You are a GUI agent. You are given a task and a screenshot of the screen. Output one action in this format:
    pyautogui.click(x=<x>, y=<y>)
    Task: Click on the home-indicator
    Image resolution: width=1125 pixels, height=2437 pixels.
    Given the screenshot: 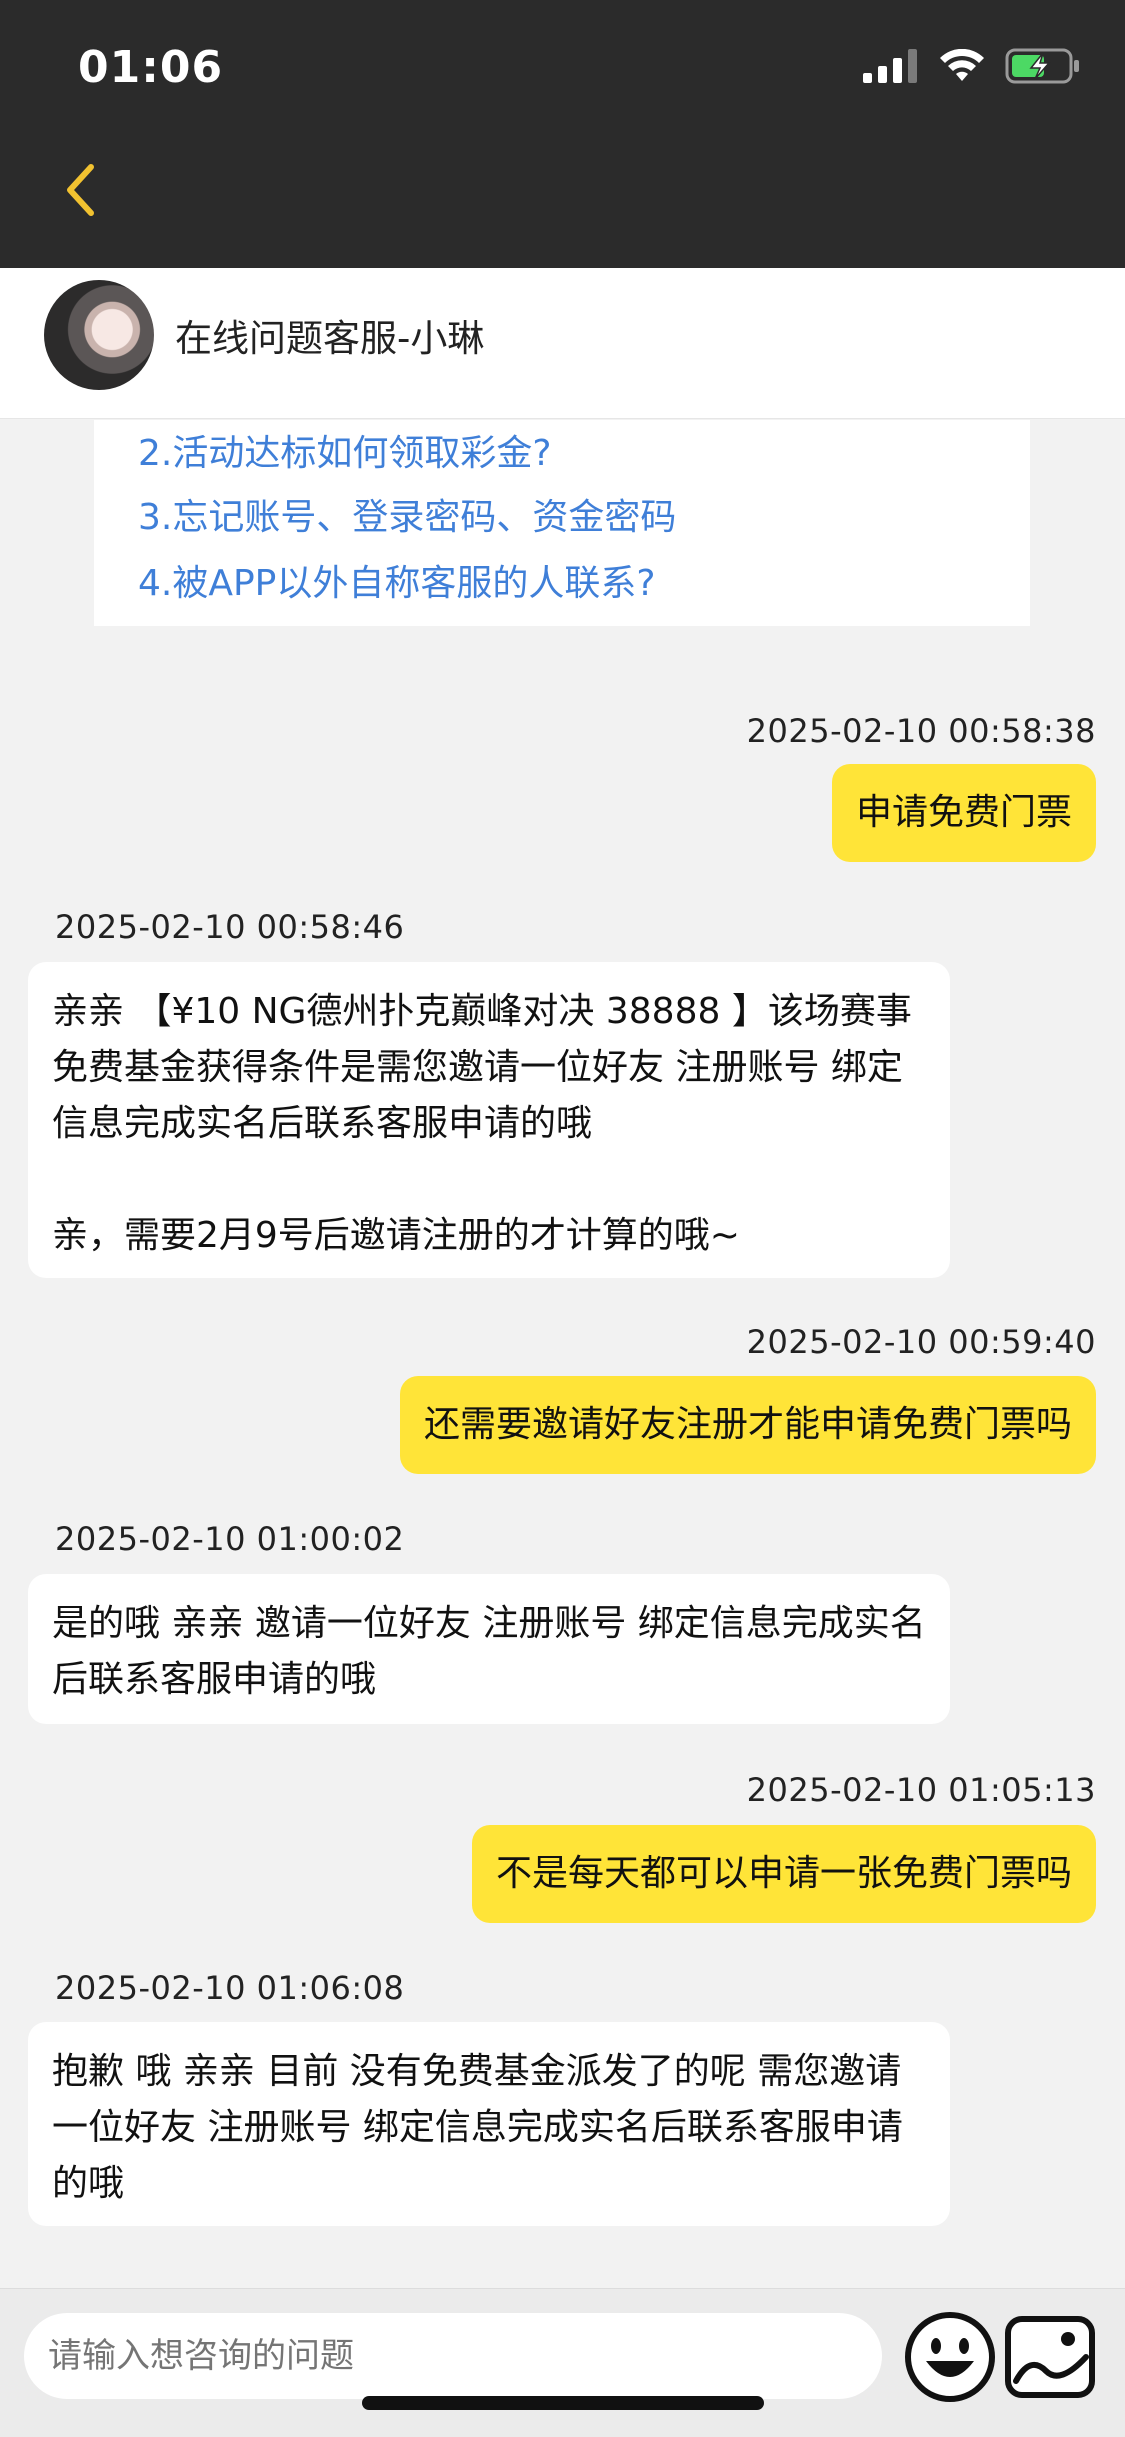 What is the action you would take?
    pyautogui.click(x=563, y=2403)
    